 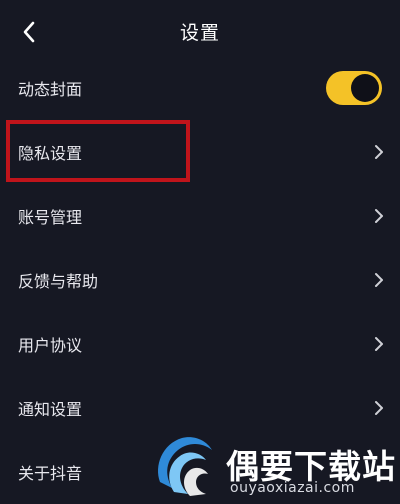 What do you see at coordinates (365, 88) in the screenshot?
I see `toggle-knob` at bounding box center [365, 88].